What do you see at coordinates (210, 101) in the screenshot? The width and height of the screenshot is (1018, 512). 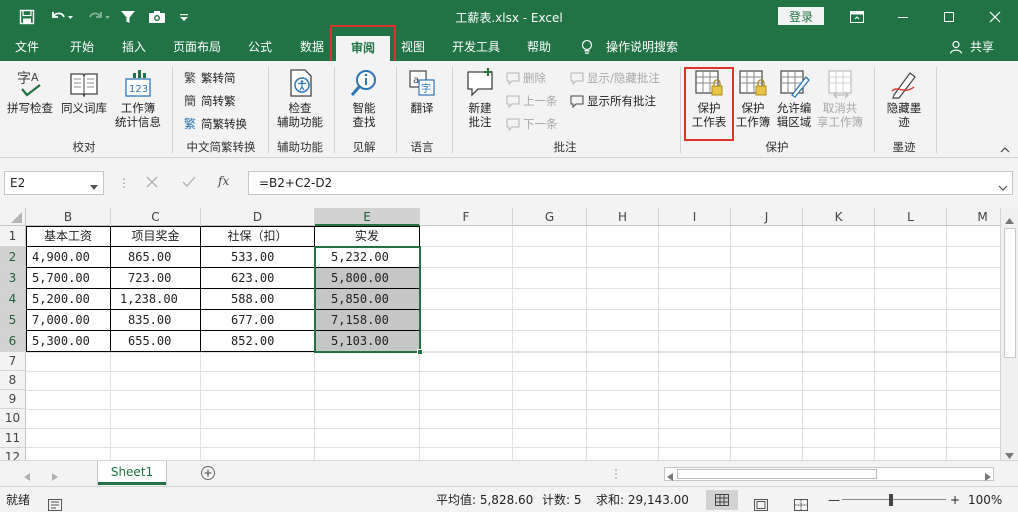 I see `simplified-to-traditional-button: 簡 简转繁` at bounding box center [210, 101].